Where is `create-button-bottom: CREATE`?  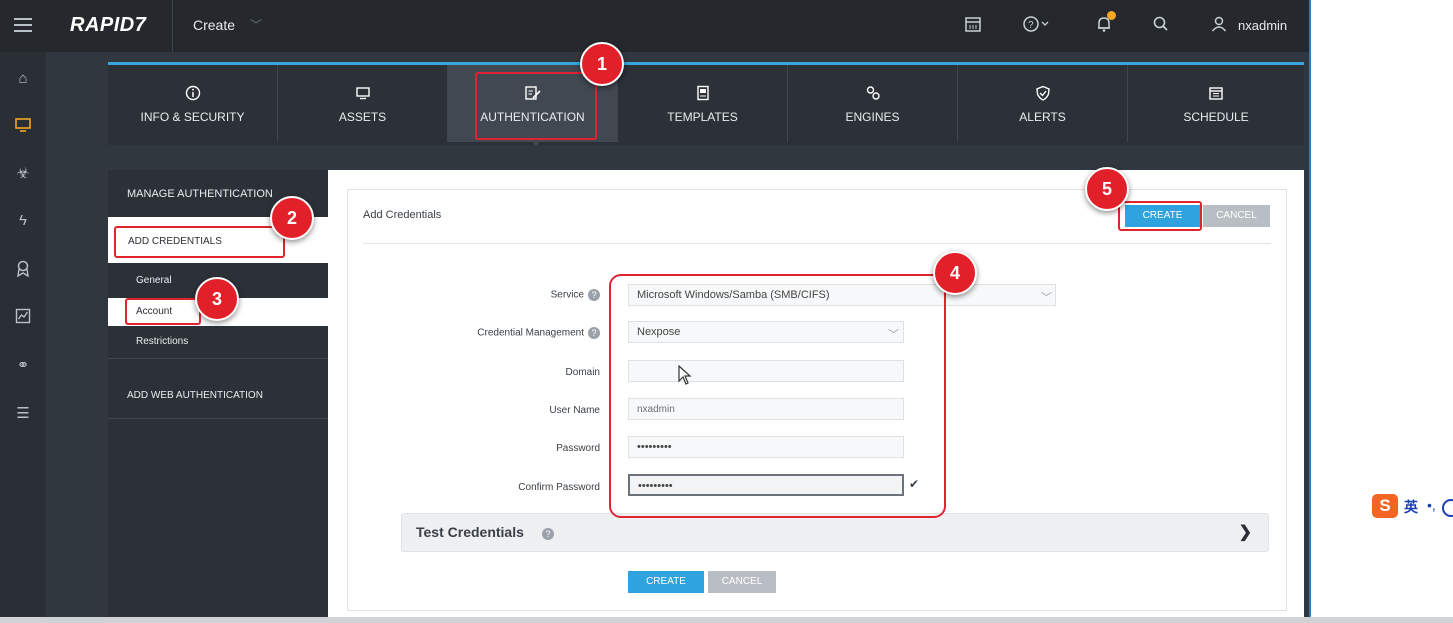 create-button-bottom: CREATE is located at coordinates (666, 582).